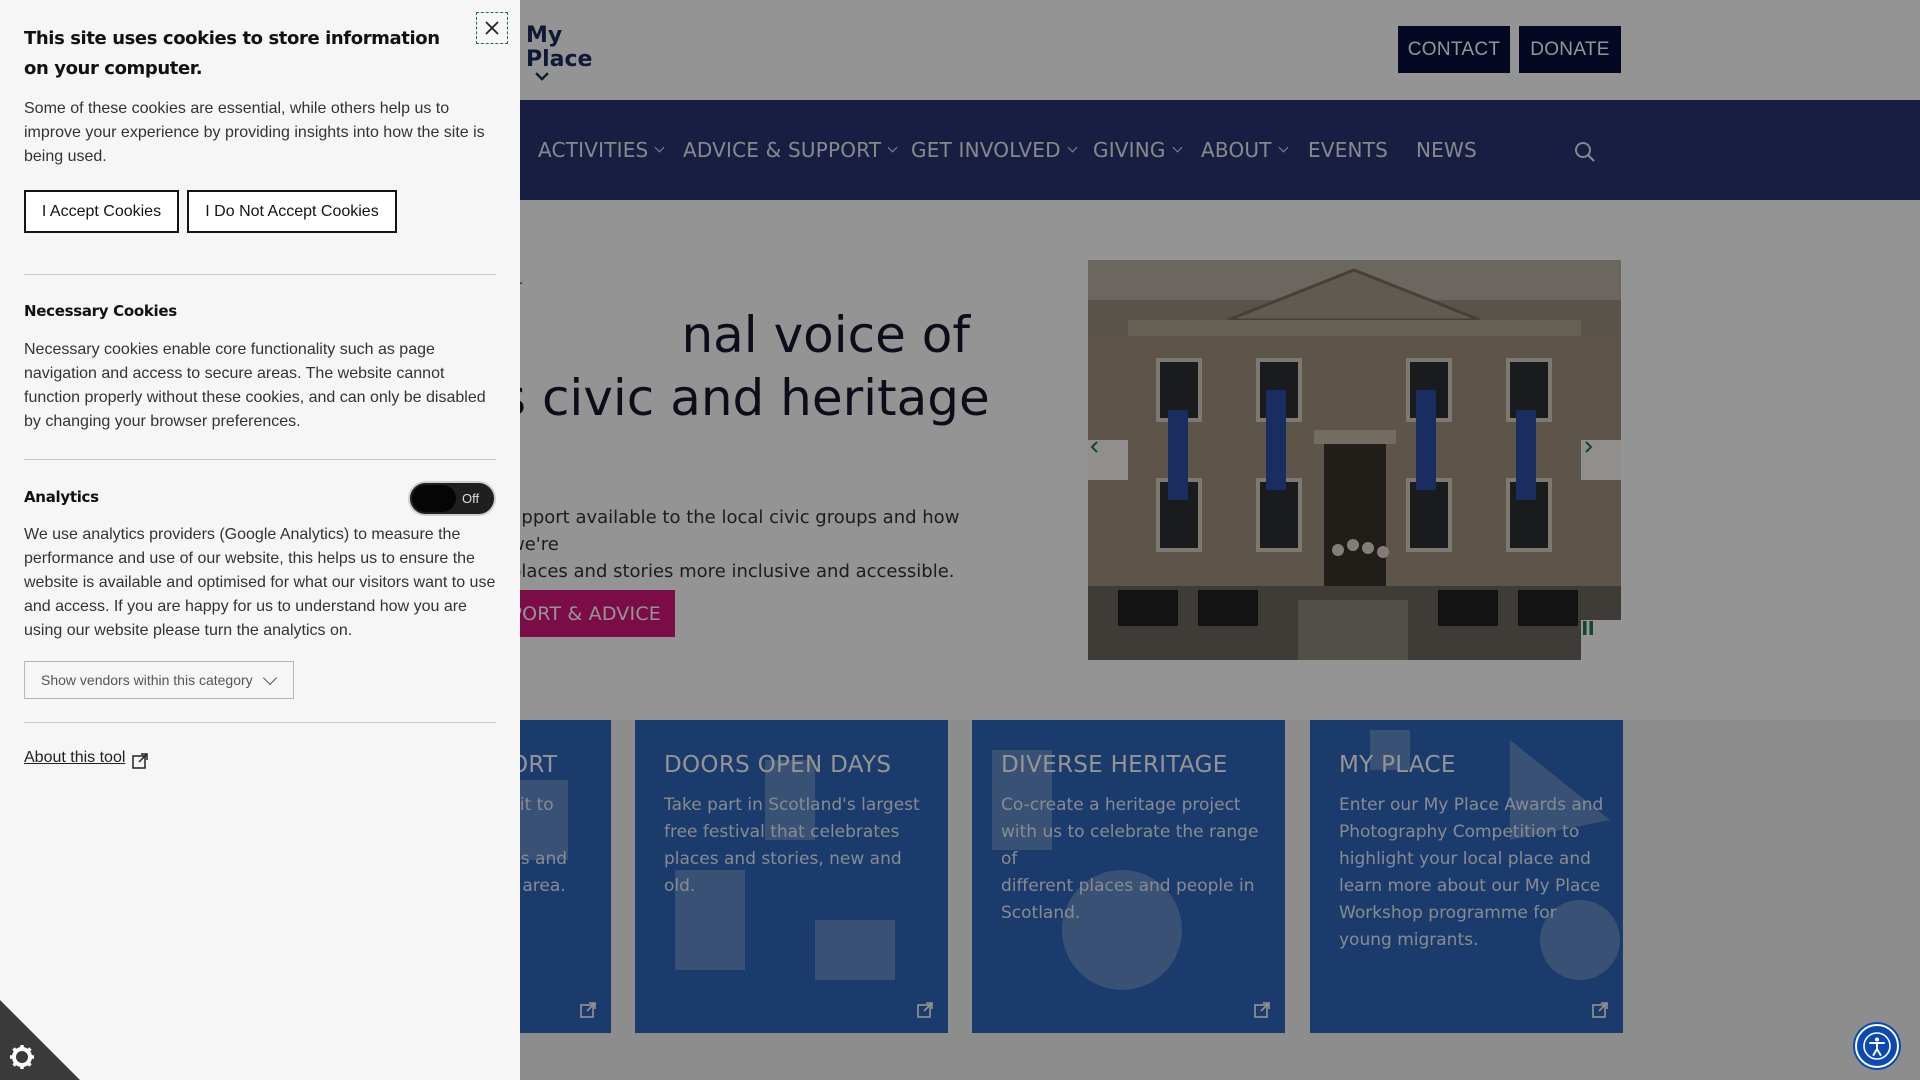 This screenshot has height=1080, width=1920. I want to click on analytics-title: Analytics, so click(61, 497).